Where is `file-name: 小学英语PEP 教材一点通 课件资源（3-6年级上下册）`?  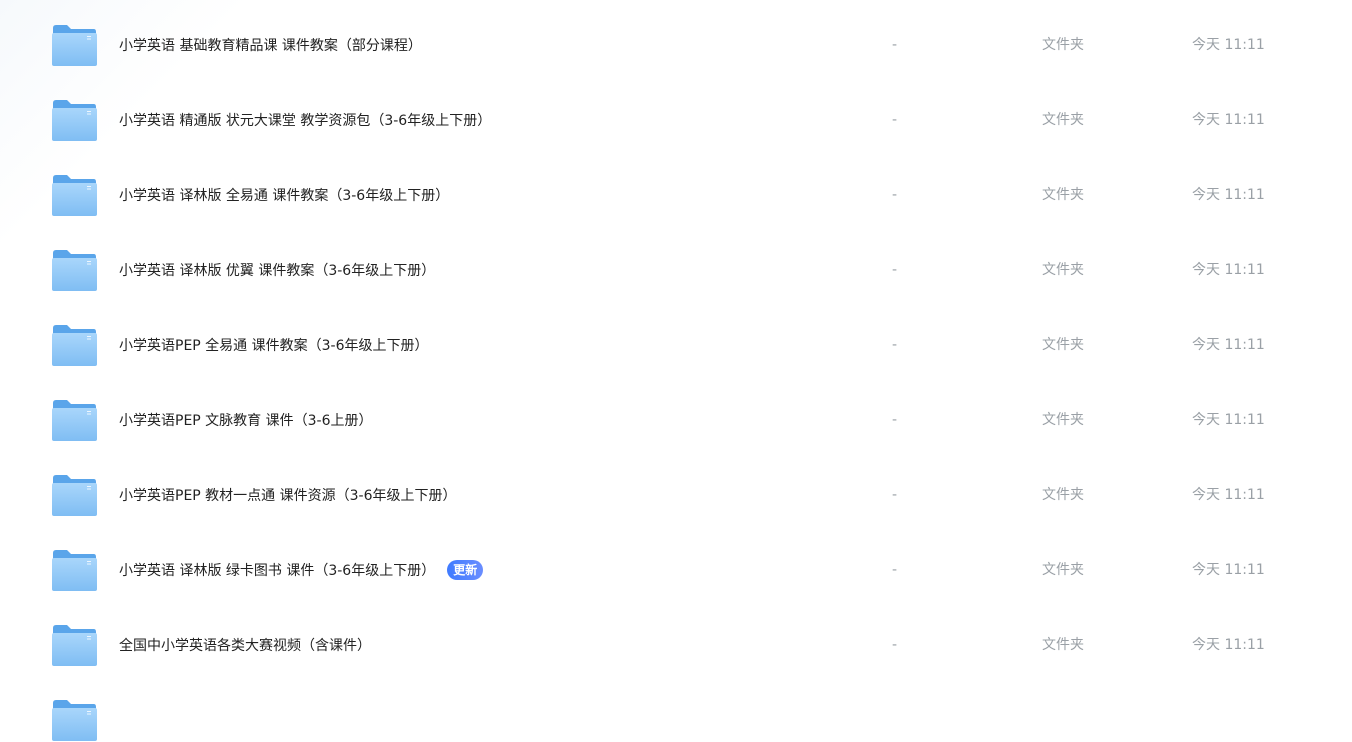
file-name: 小学英语PEP 教材一点通 课件资源（3-6年级上下册） is located at coordinates (288, 496).